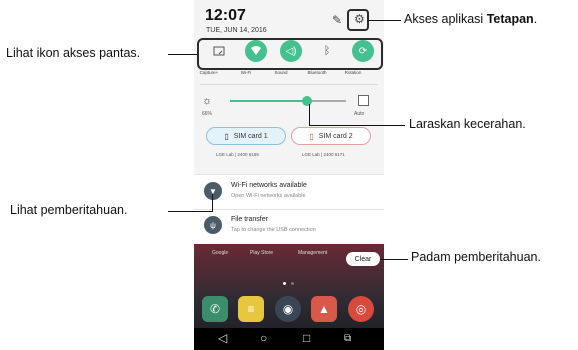 The width and height of the screenshot is (578, 350). What do you see at coordinates (69, 210) in the screenshot?
I see `callout-notifications: Lihat pemberitahuan.` at bounding box center [69, 210].